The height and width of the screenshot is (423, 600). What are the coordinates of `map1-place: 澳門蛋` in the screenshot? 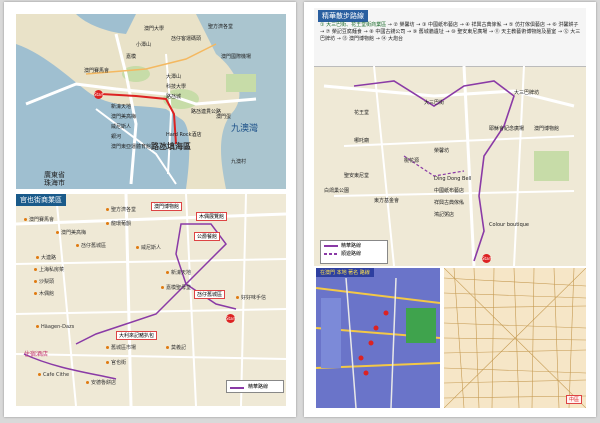 It's located at (223, 117).